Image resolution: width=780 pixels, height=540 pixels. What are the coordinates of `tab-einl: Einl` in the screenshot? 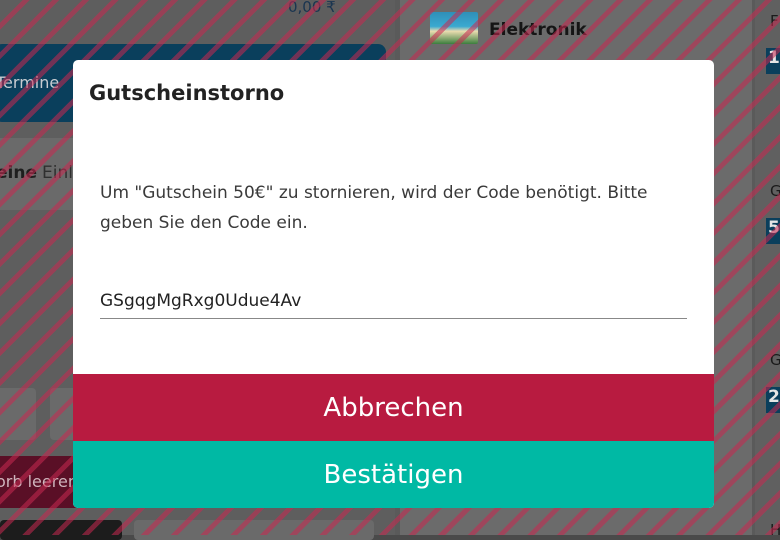 It's located at (57, 173).